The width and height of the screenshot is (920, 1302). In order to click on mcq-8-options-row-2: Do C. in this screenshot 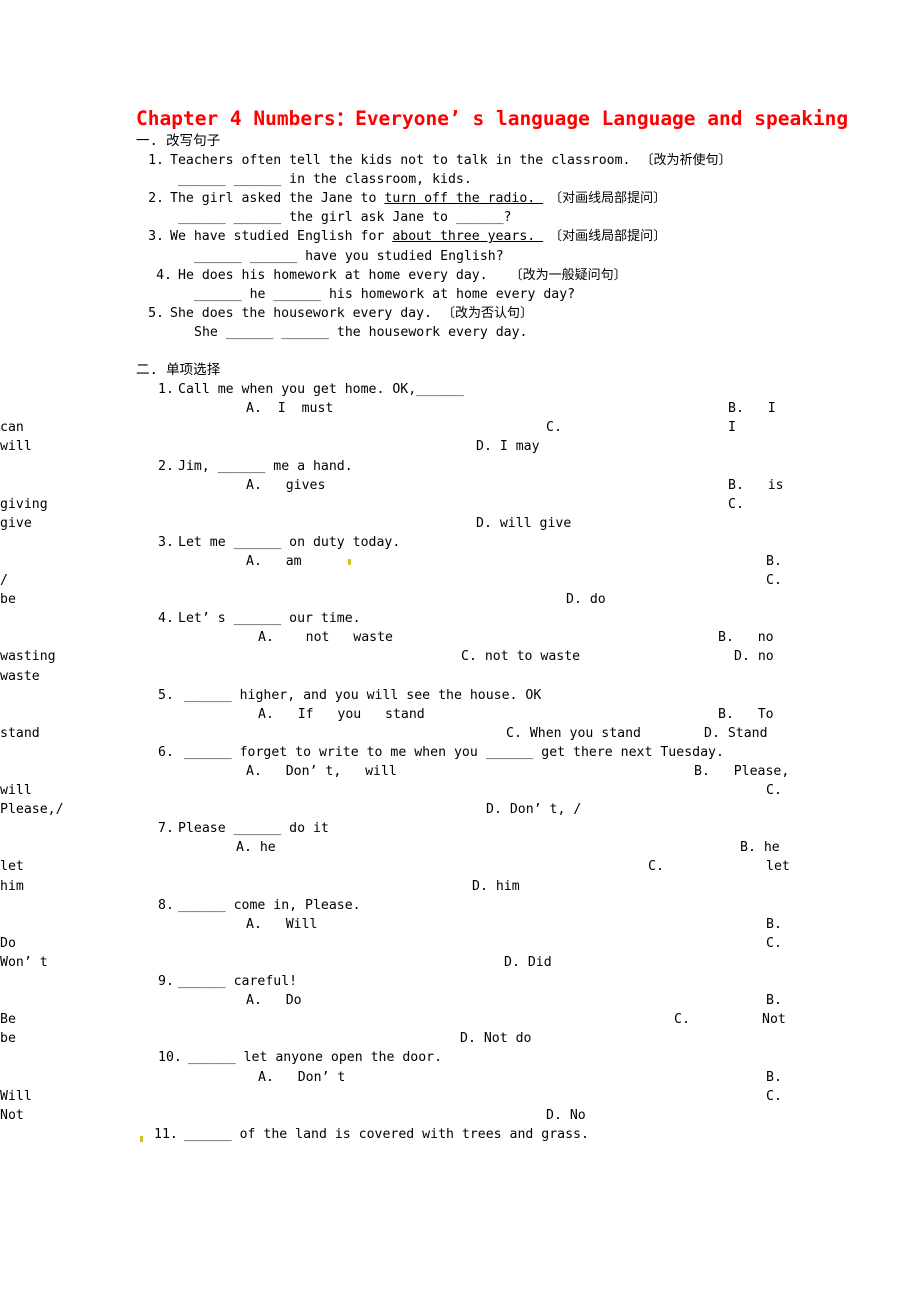, I will do `click(410, 943)`.